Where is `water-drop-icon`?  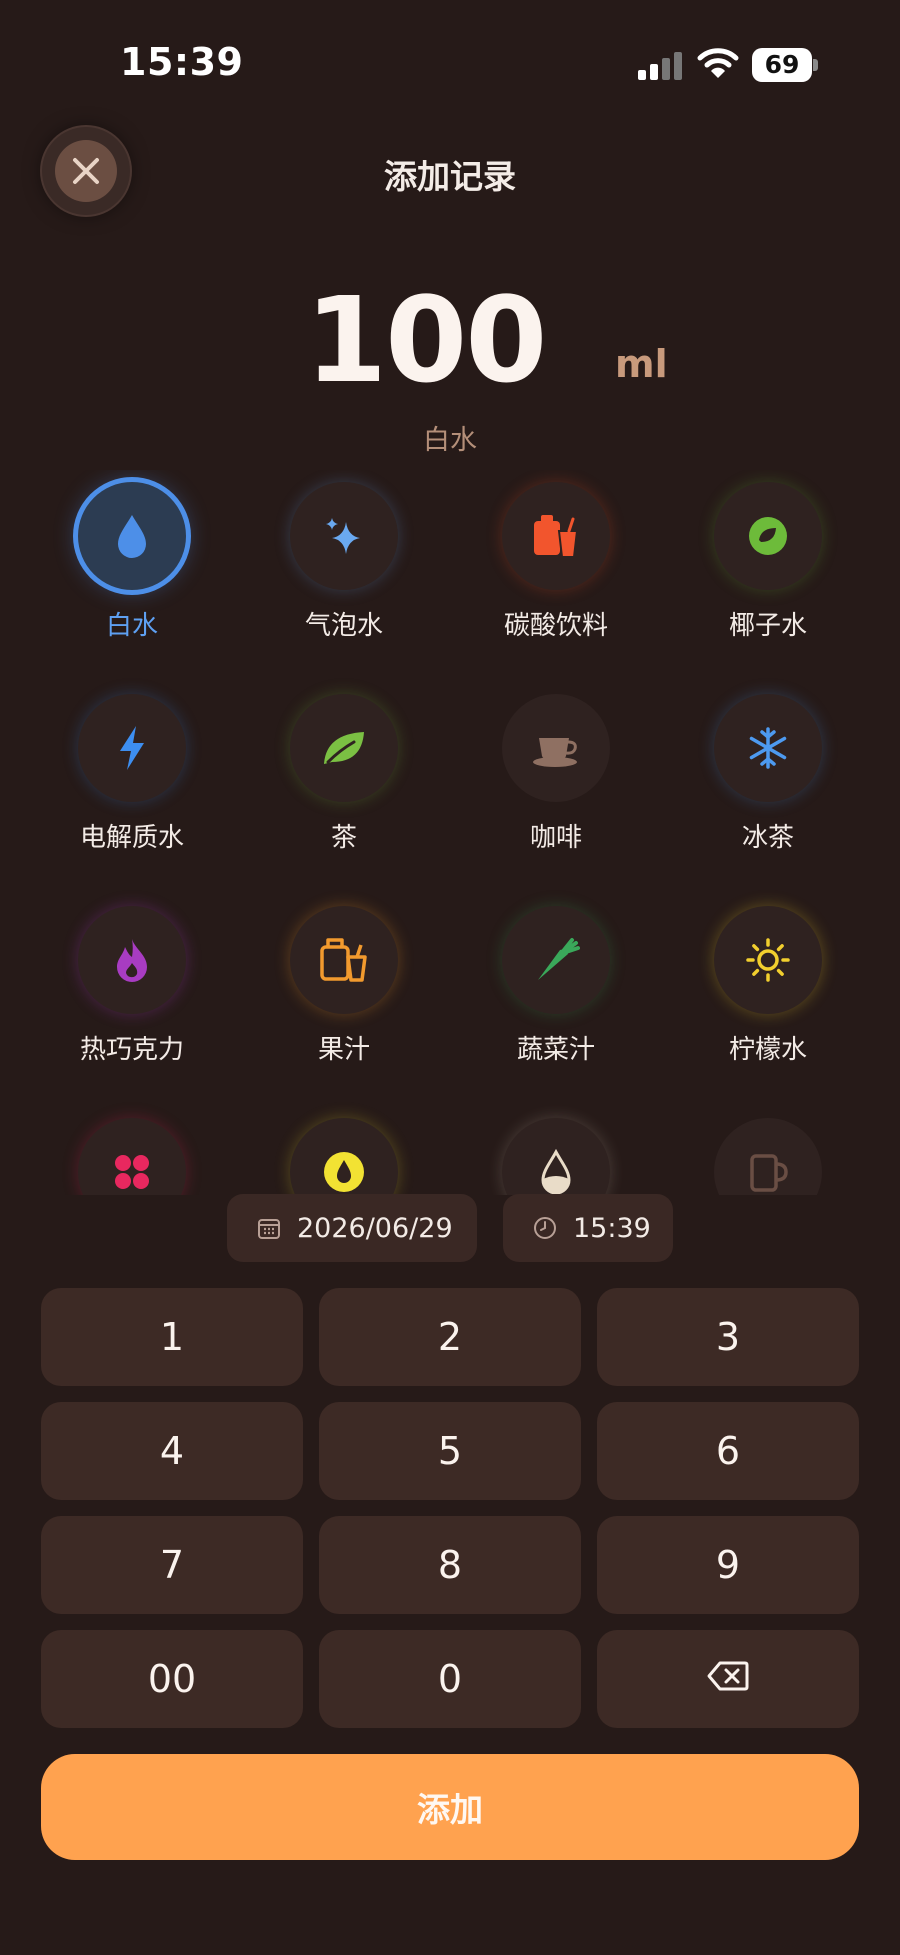 water-drop-icon is located at coordinates (132, 536).